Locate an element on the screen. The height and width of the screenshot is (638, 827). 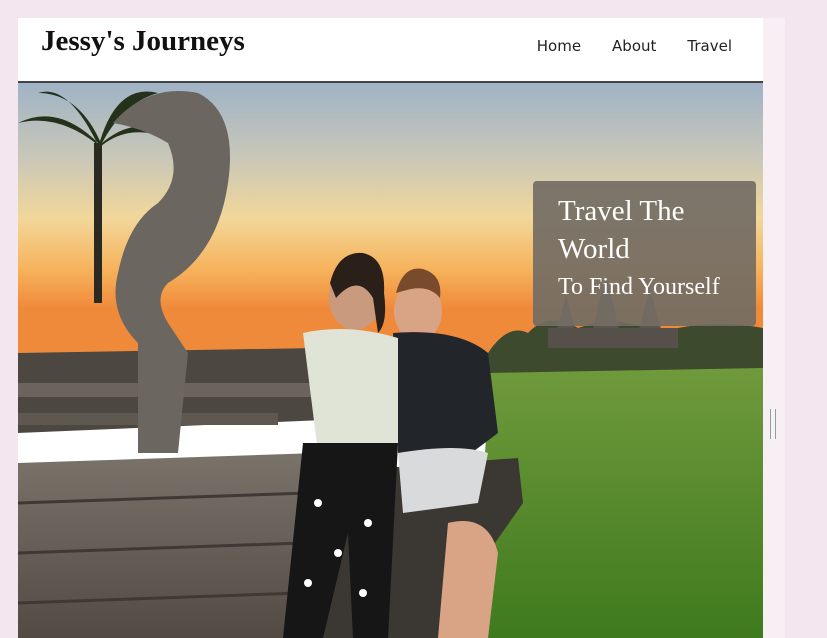
tagline-subheading: To Find Yourself is located at coordinates (639, 287).